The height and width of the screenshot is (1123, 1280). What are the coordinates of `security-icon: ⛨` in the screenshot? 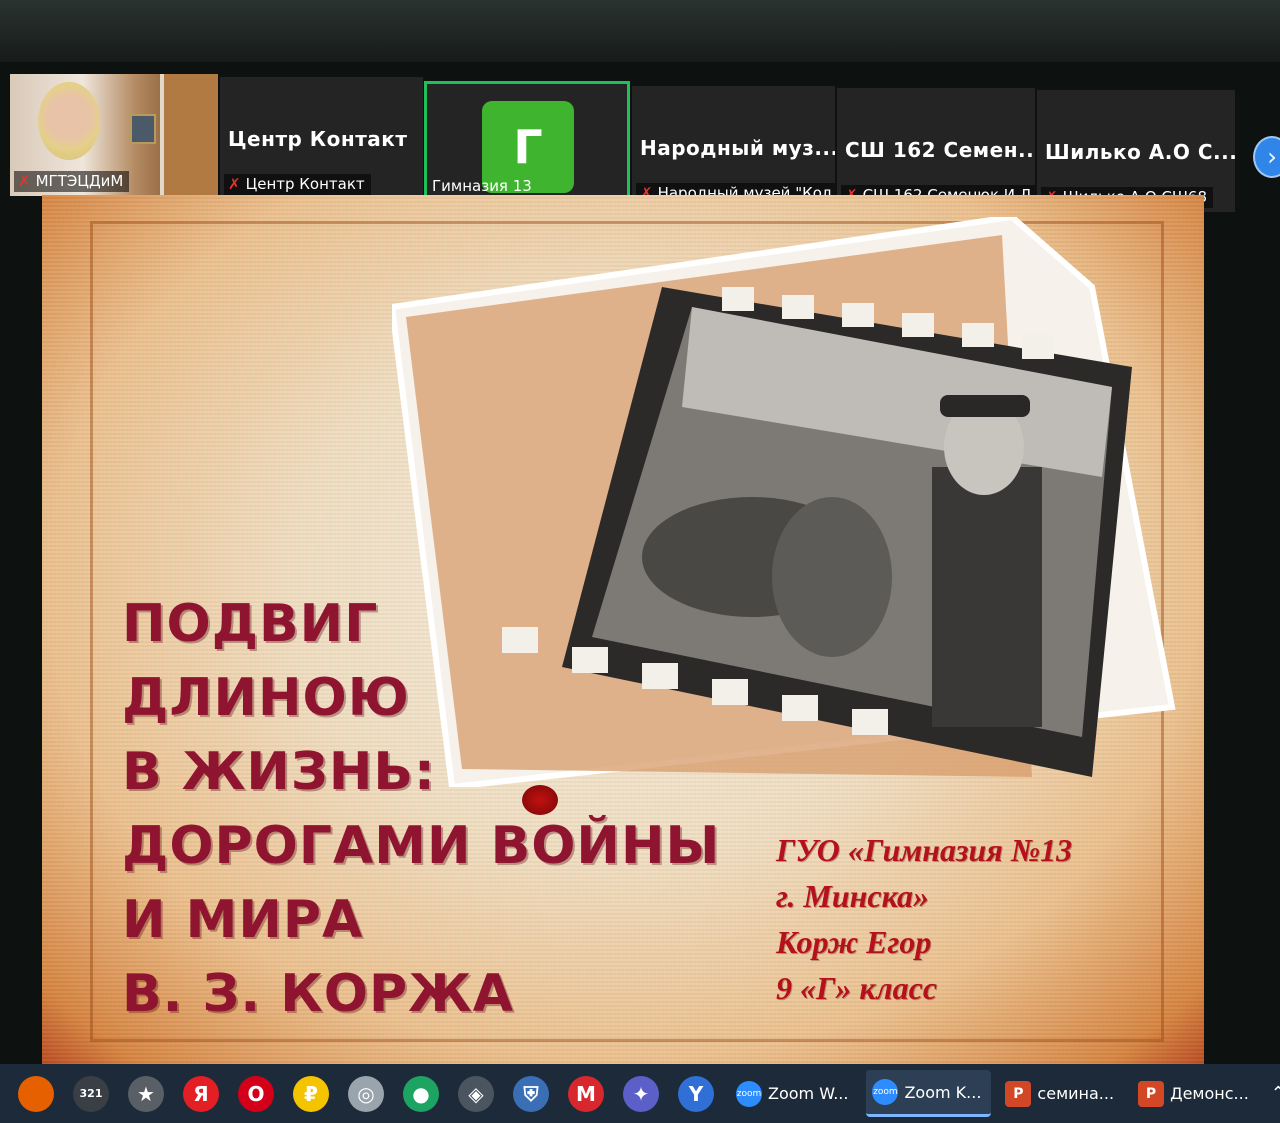 It's located at (531, 1093).